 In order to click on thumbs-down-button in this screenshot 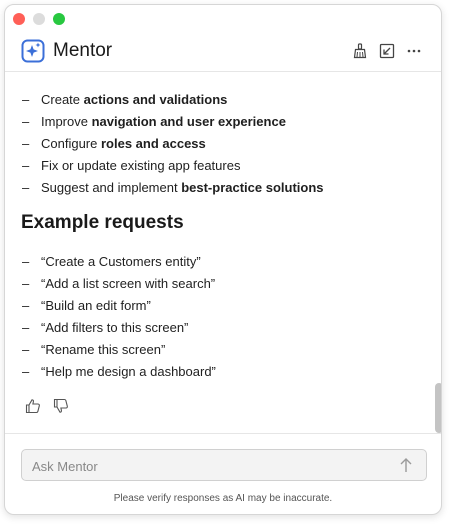, I will do `click(61, 406)`.